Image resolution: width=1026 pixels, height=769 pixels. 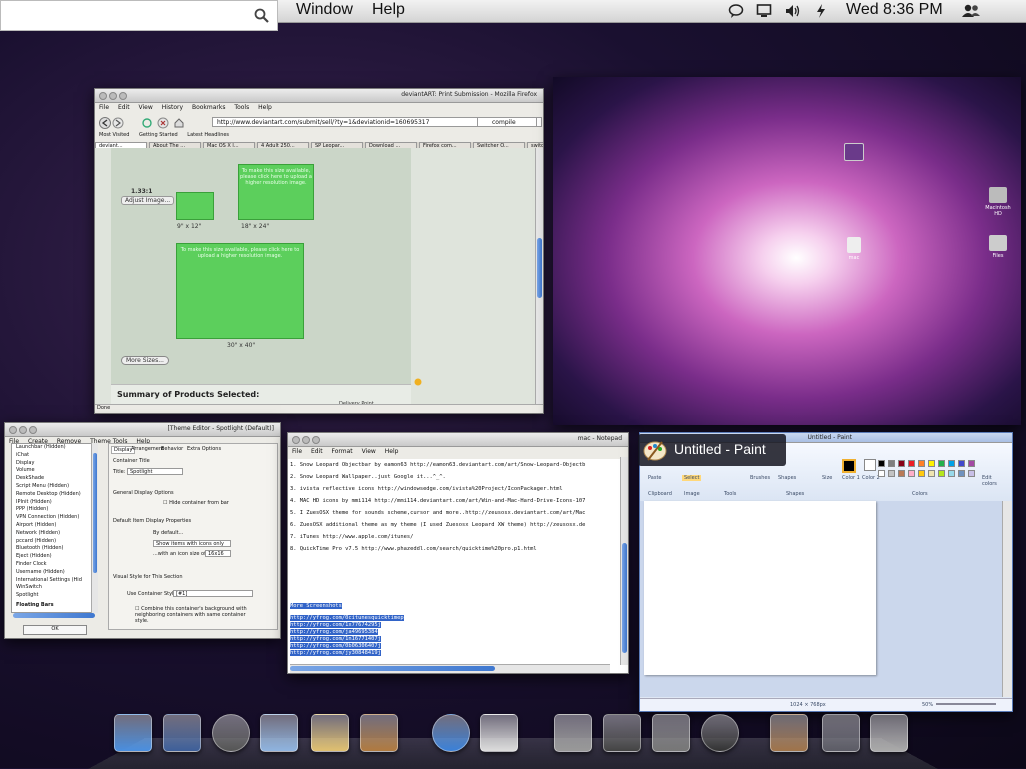 What do you see at coordinates (458, 440) in the screenshot?
I see `notepad-titlebar: mac - Notepad` at bounding box center [458, 440].